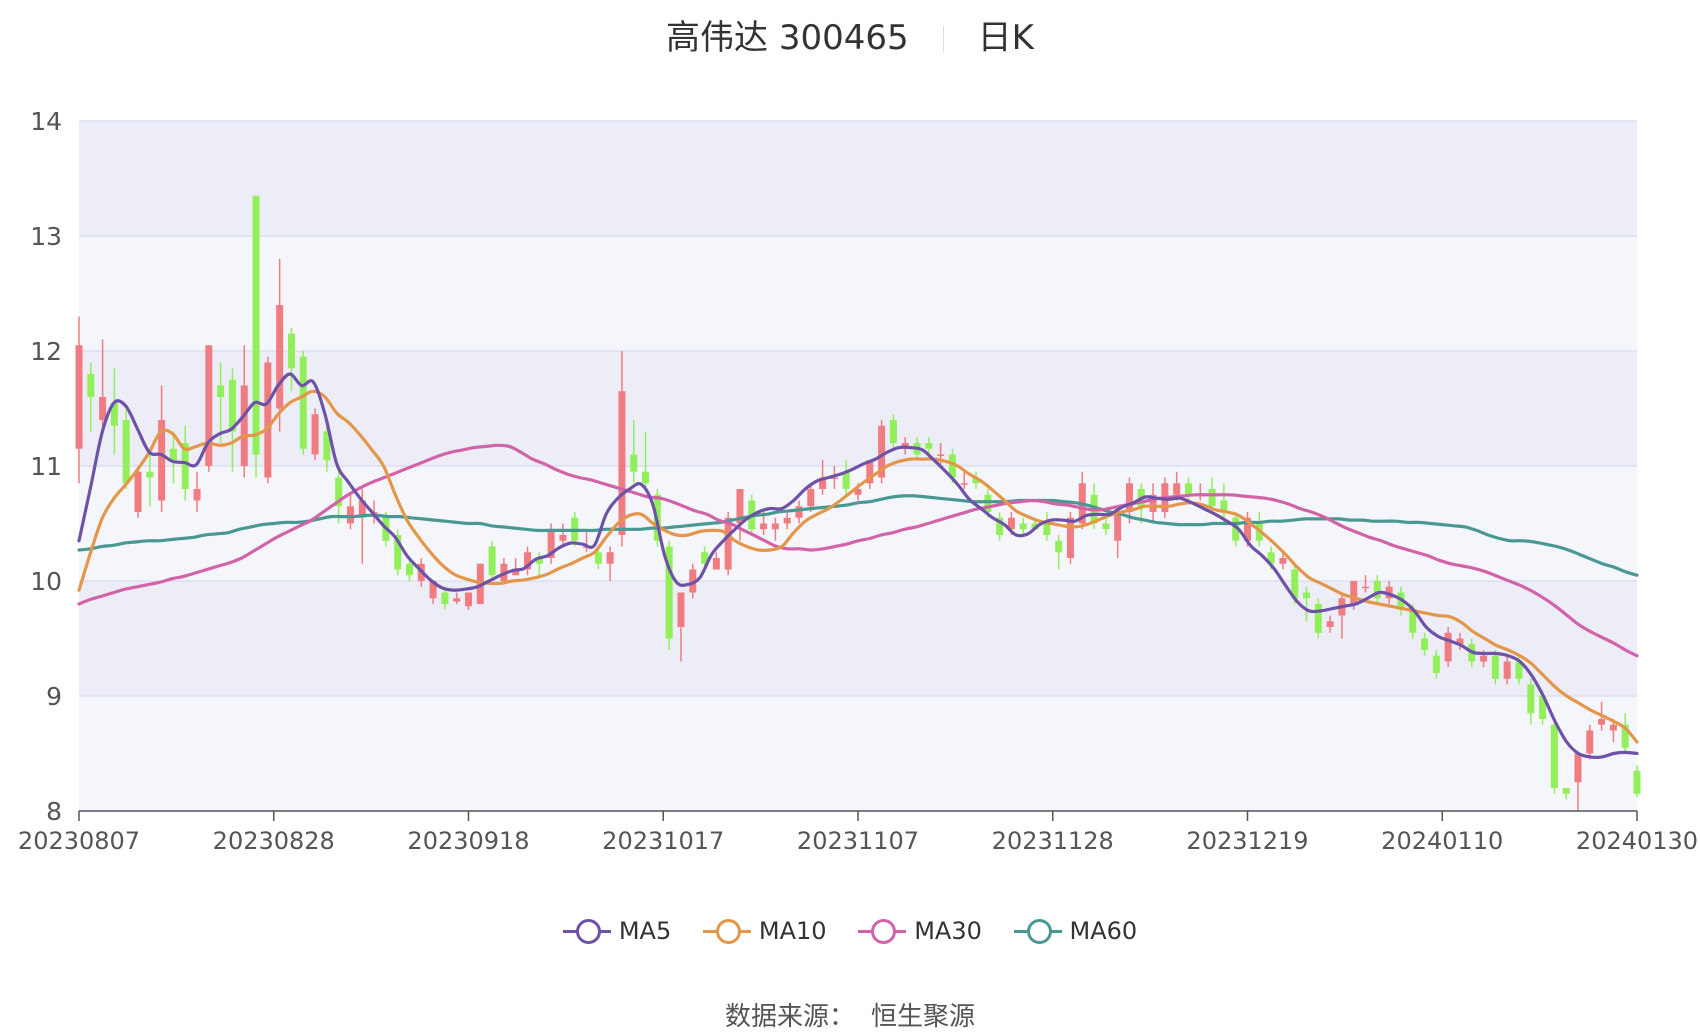 The height and width of the screenshot is (1034, 1700). What do you see at coordinates (54, 811) in the screenshot?
I see `y-tick-label-8: 8` at bounding box center [54, 811].